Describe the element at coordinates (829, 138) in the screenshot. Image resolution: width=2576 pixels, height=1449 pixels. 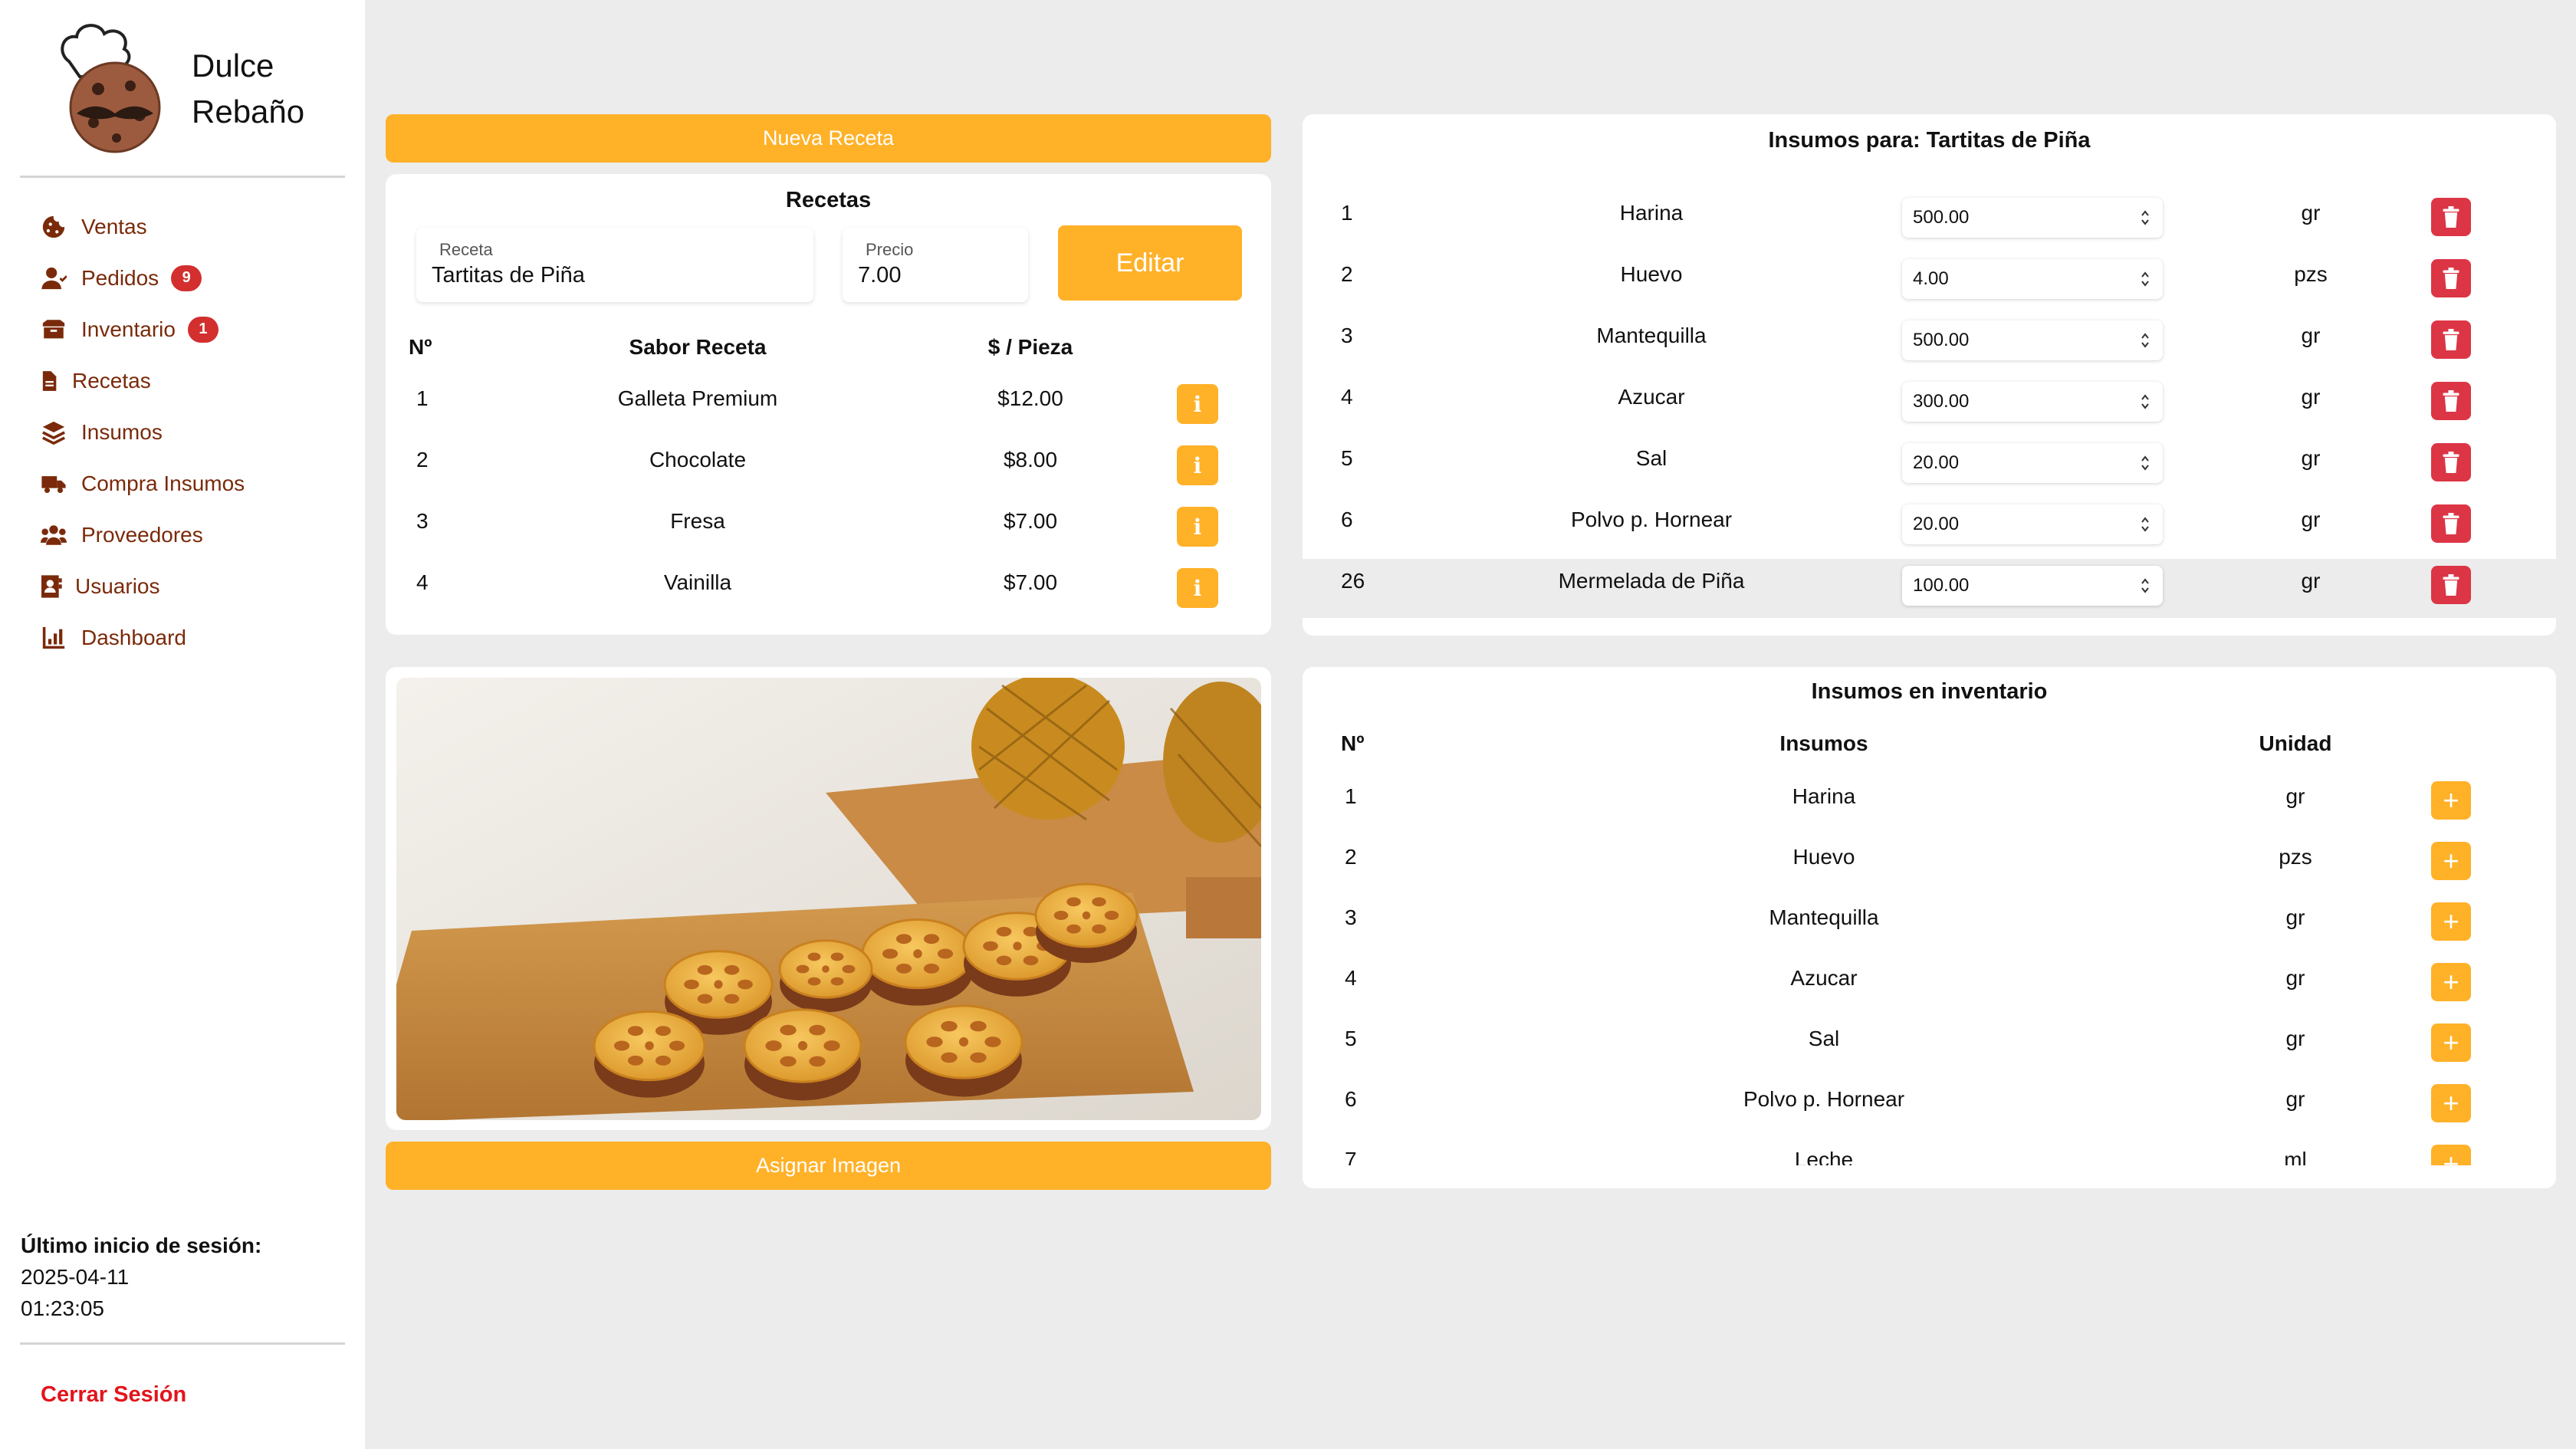
I see `new-recipe-button: Nueva Receta` at that location.